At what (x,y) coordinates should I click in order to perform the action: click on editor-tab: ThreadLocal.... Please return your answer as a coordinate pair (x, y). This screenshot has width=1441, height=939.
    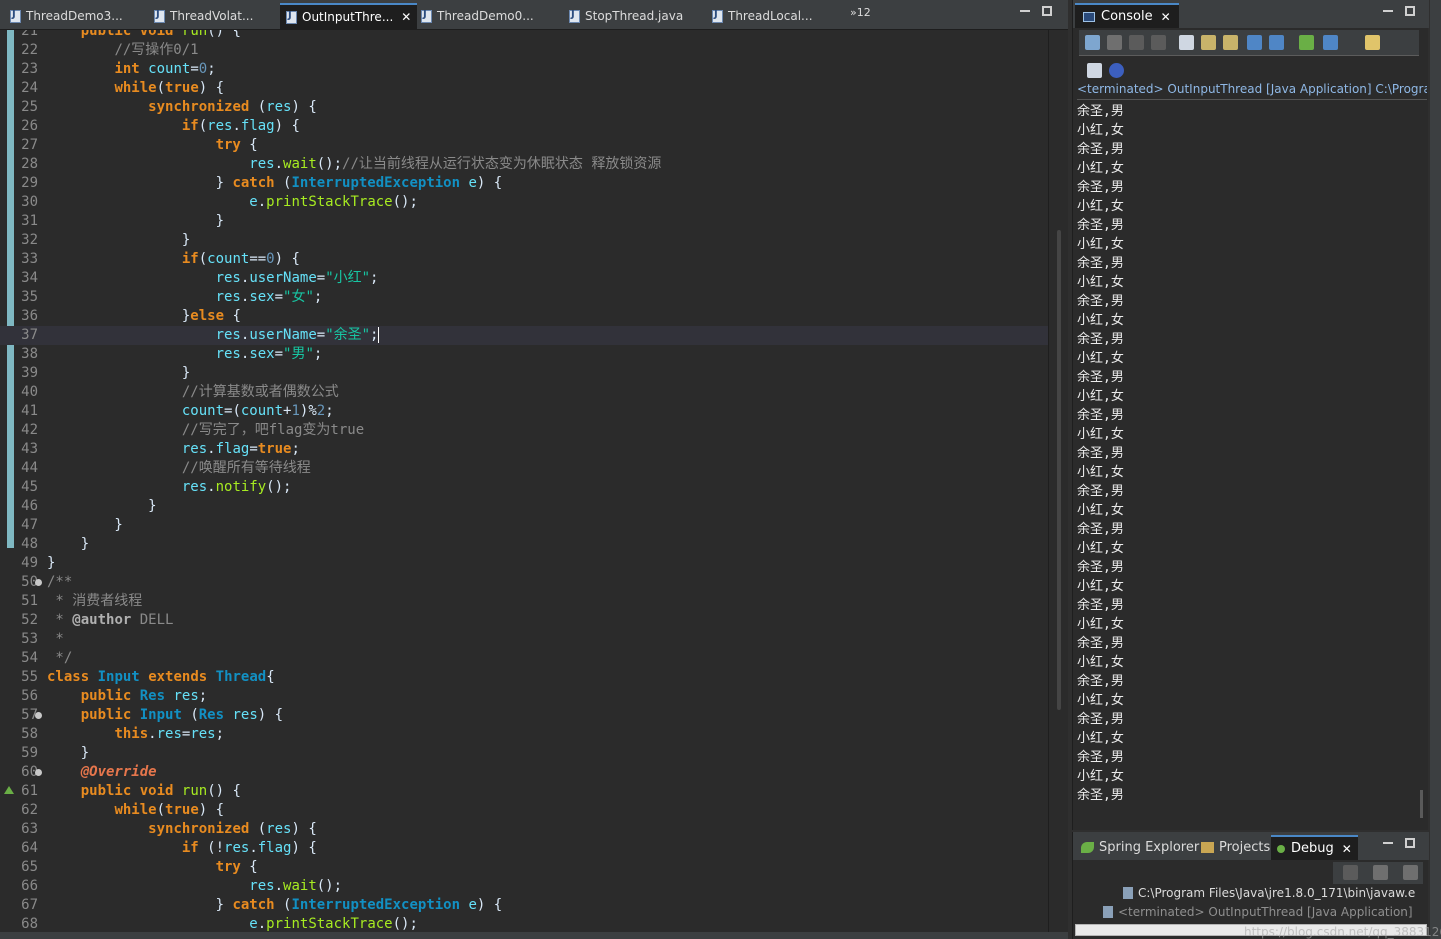
    Looking at the image, I should click on (762, 16).